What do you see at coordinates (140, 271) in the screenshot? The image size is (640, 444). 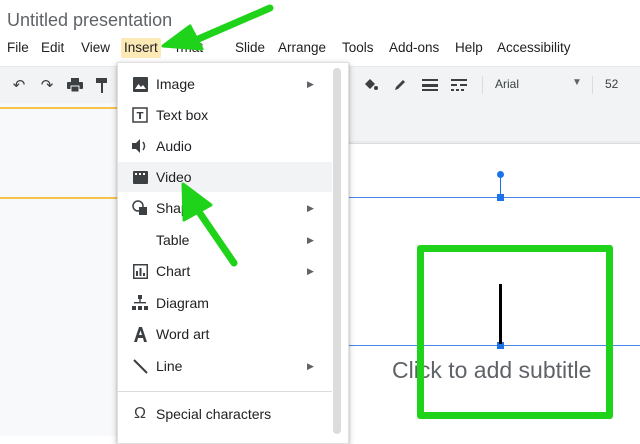 I see `chart-icon` at bounding box center [140, 271].